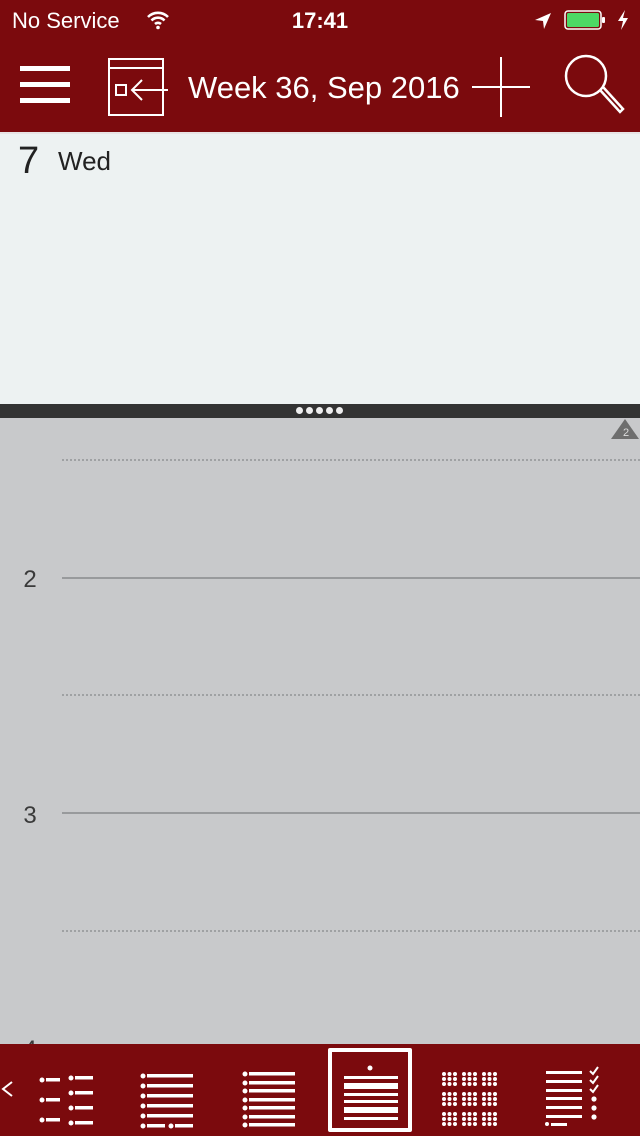  I want to click on hour-label: 3, so click(30, 815).